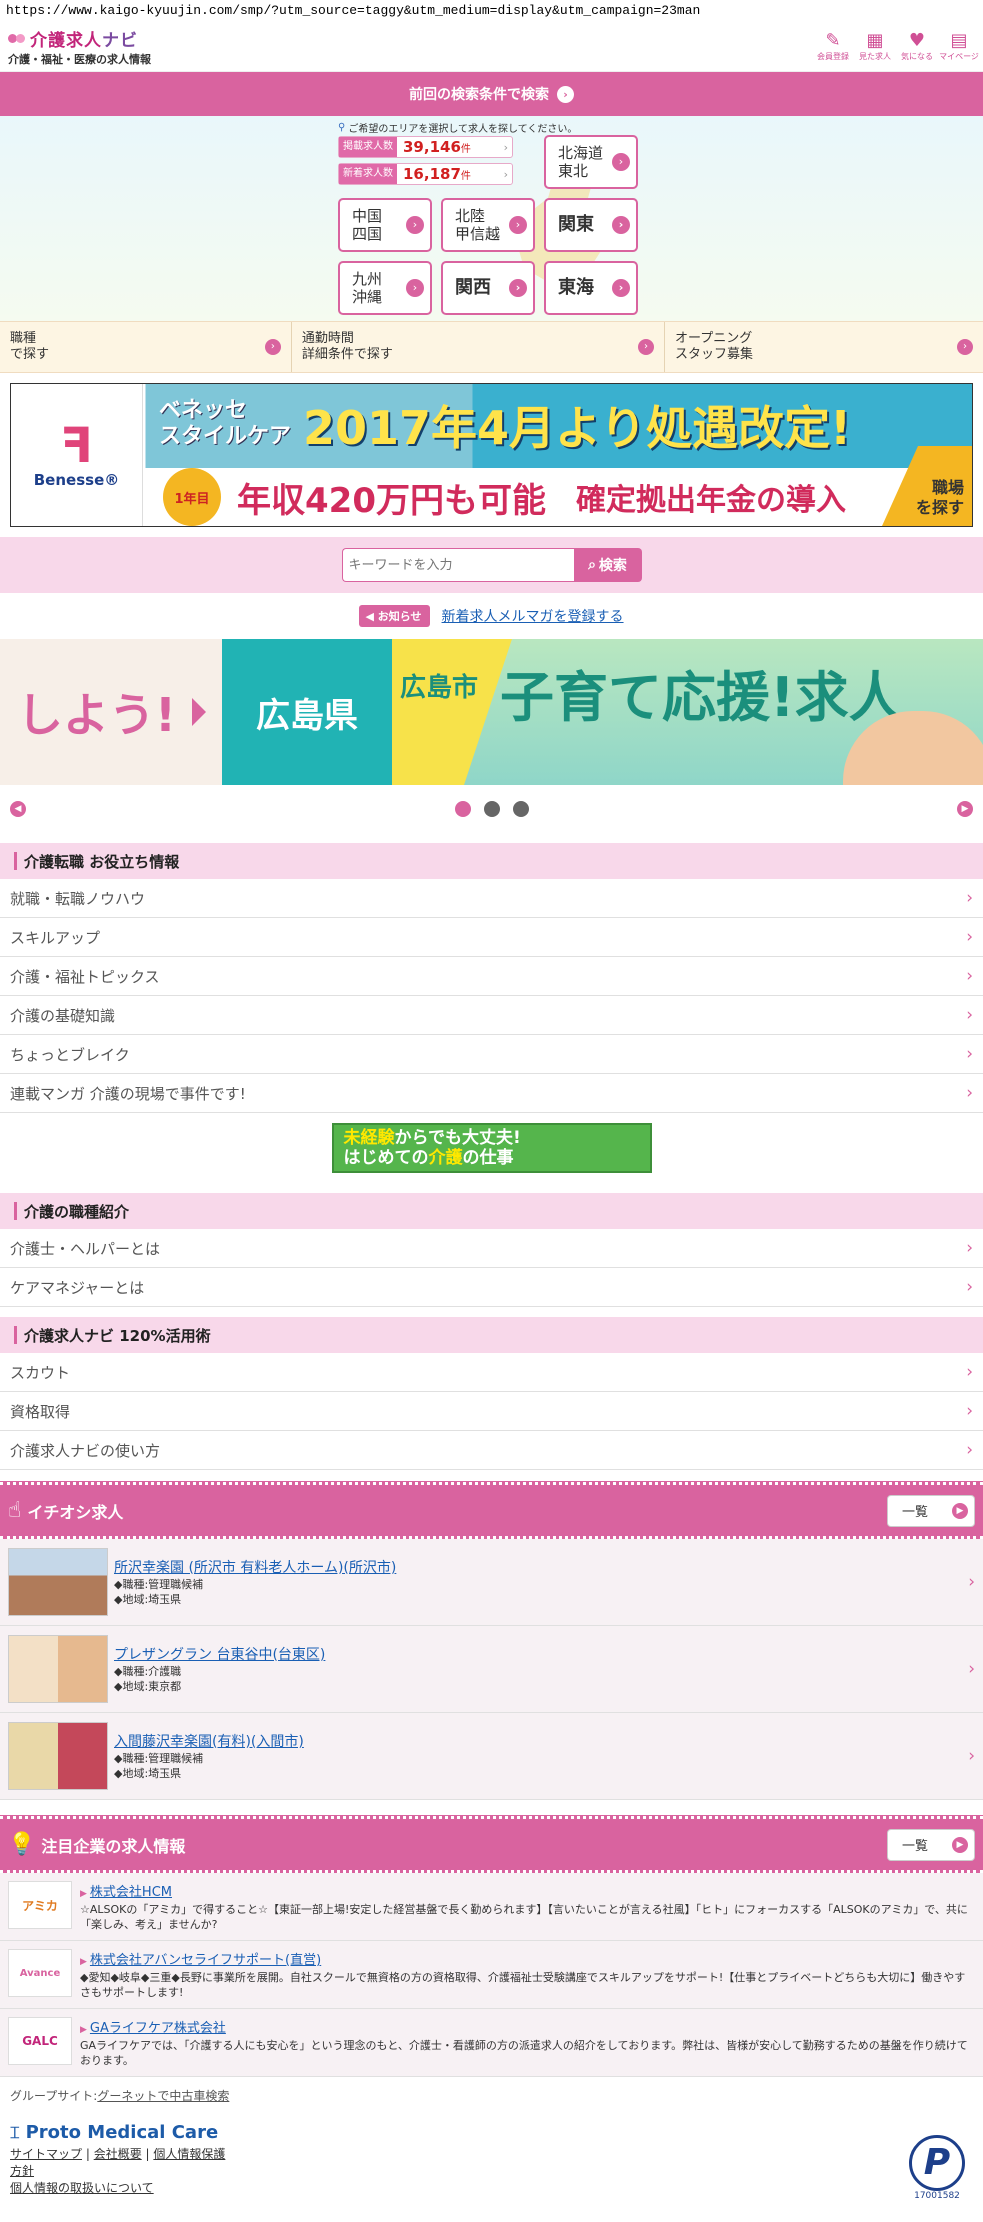 Image resolution: width=983 pixels, height=2222 pixels. I want to click on privacy-mark: P 17001582, so click(937, 2172).